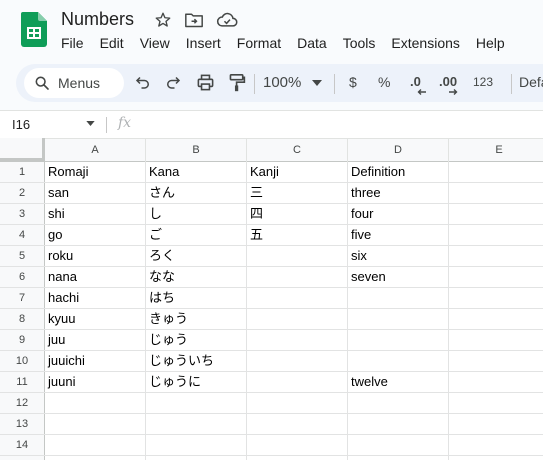  Describe the element at coordinates (297, 193) in the screenshot. I see `cell-c: 三` at that location.